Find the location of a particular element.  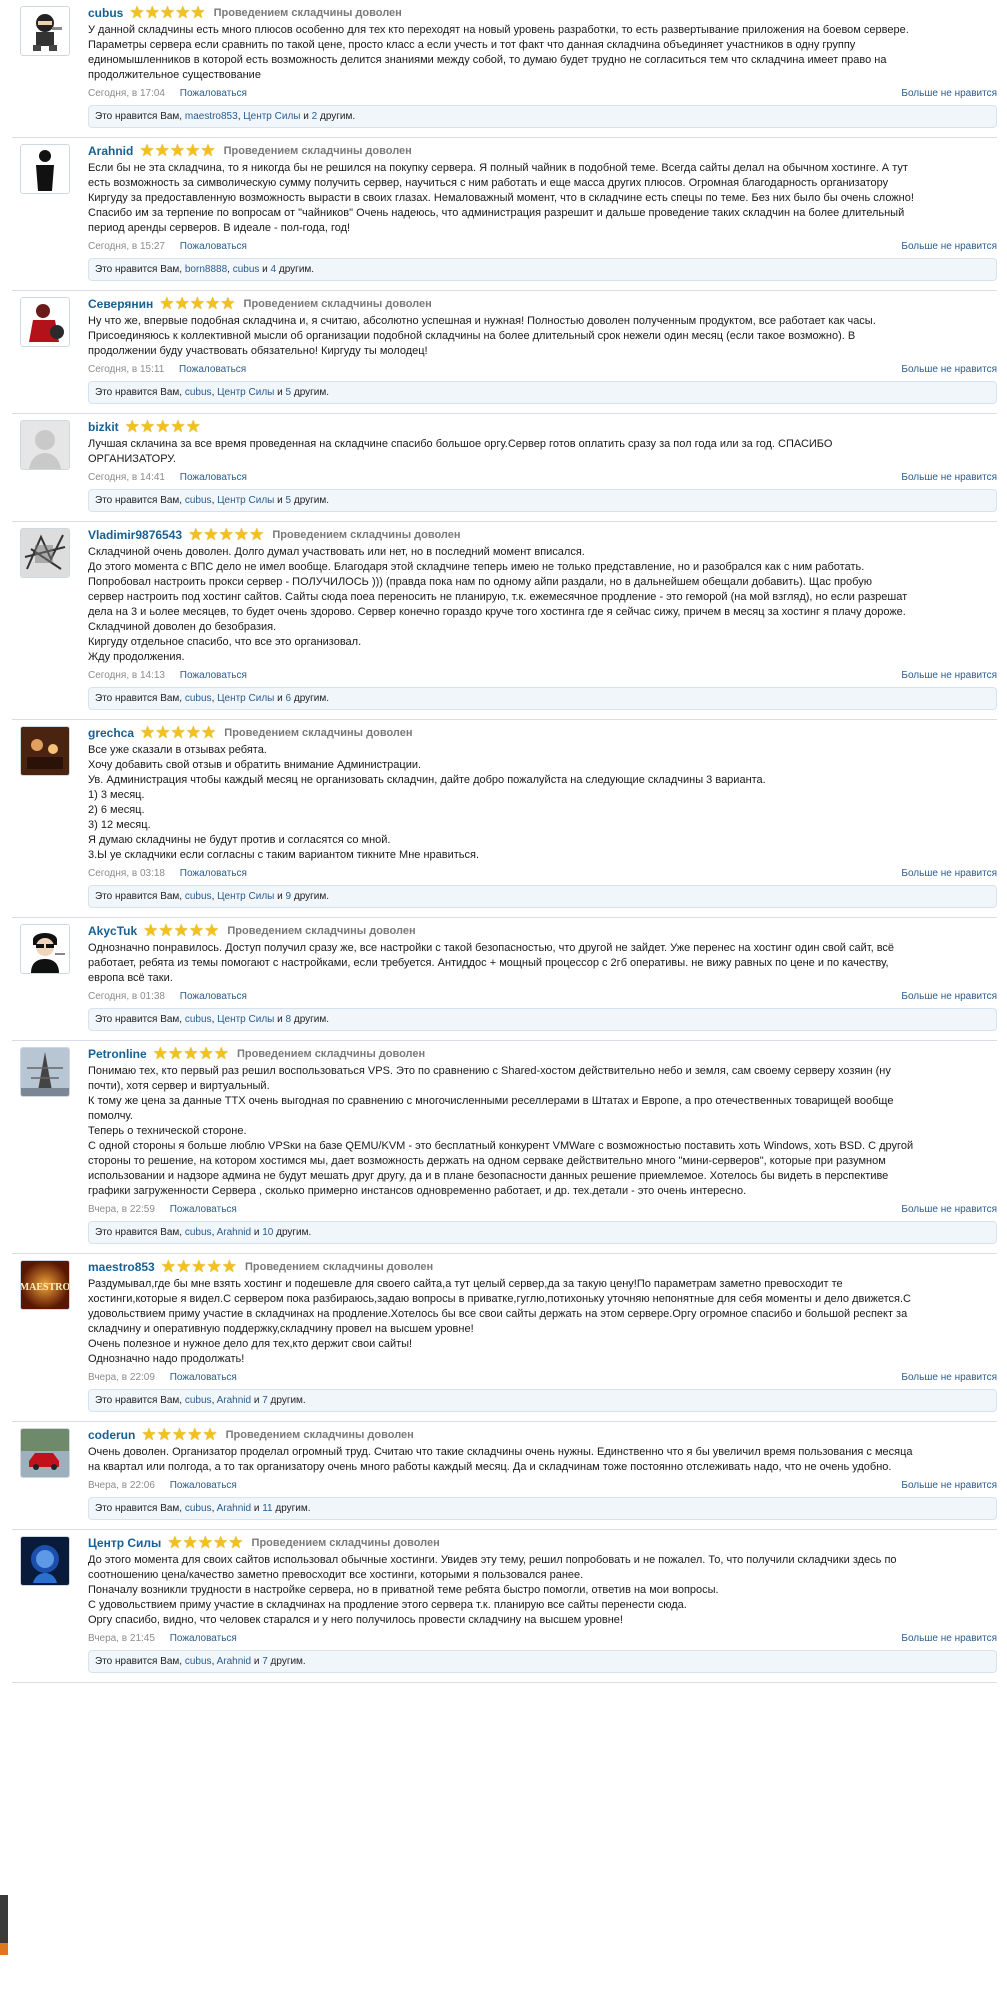

others-count-link: 11 is located at coordinates (267, 1508).